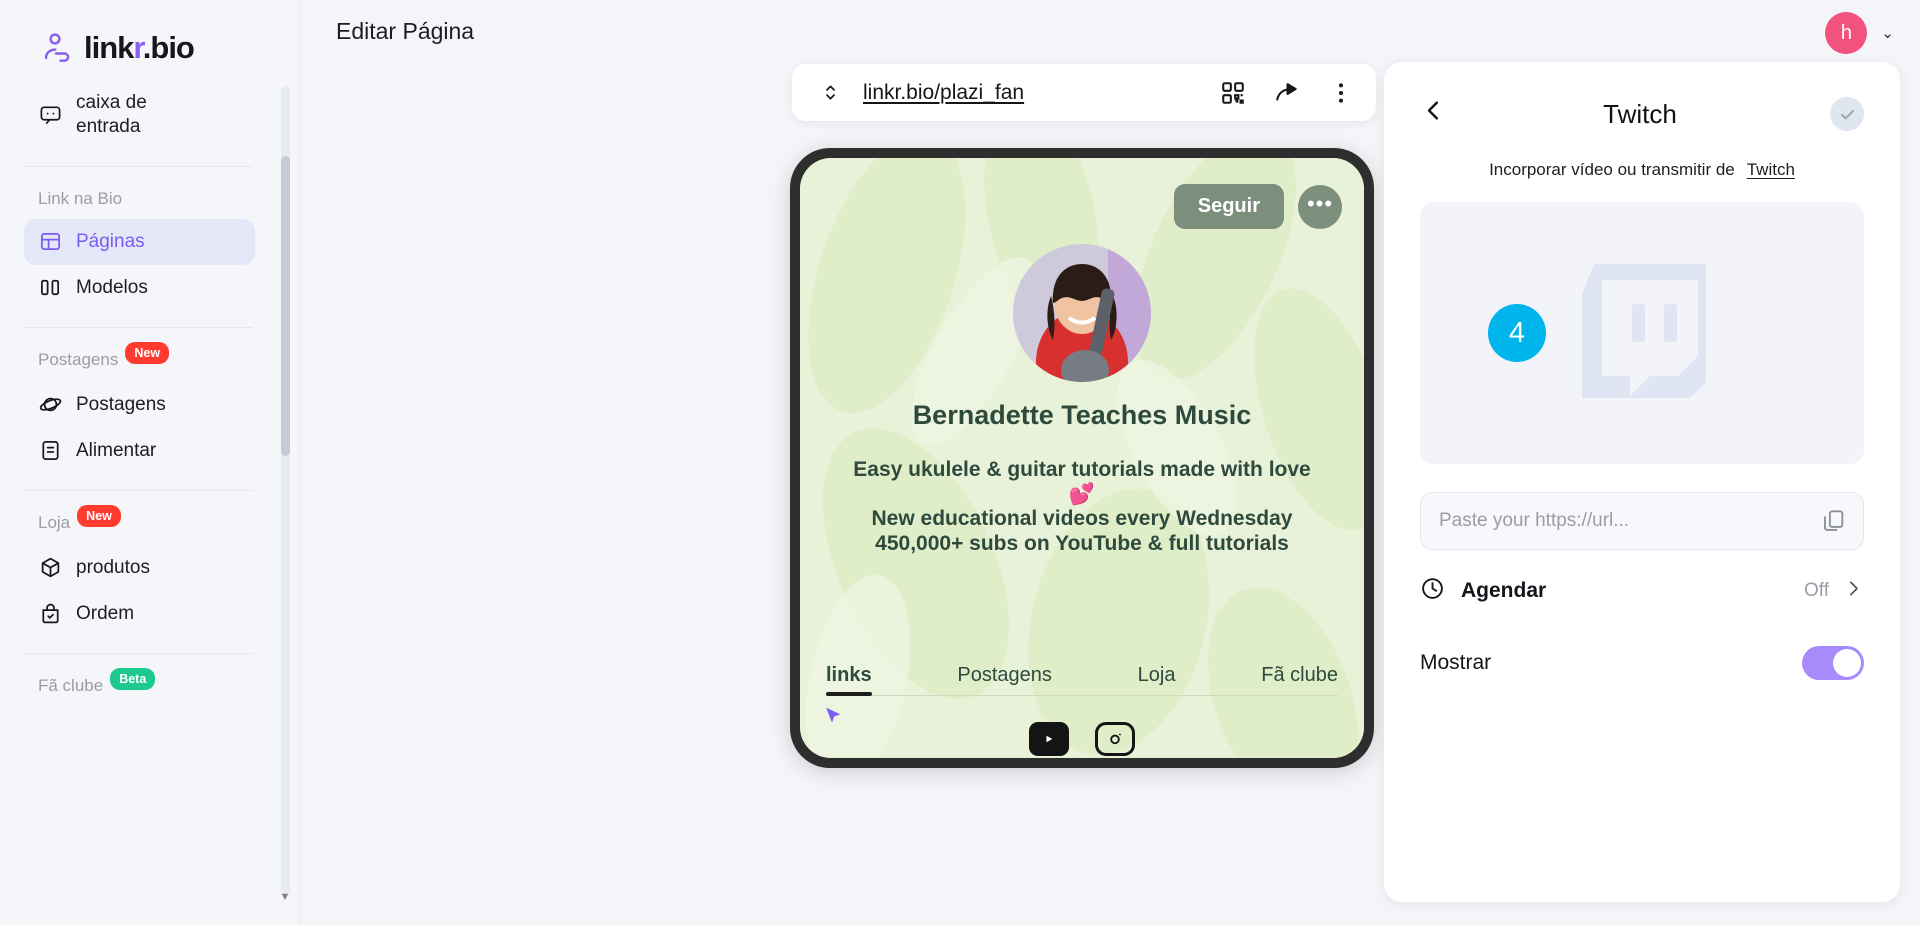  Describe the element at coordinates (1049, 739) in the screenshot. I see `youtube-icon` at that location.